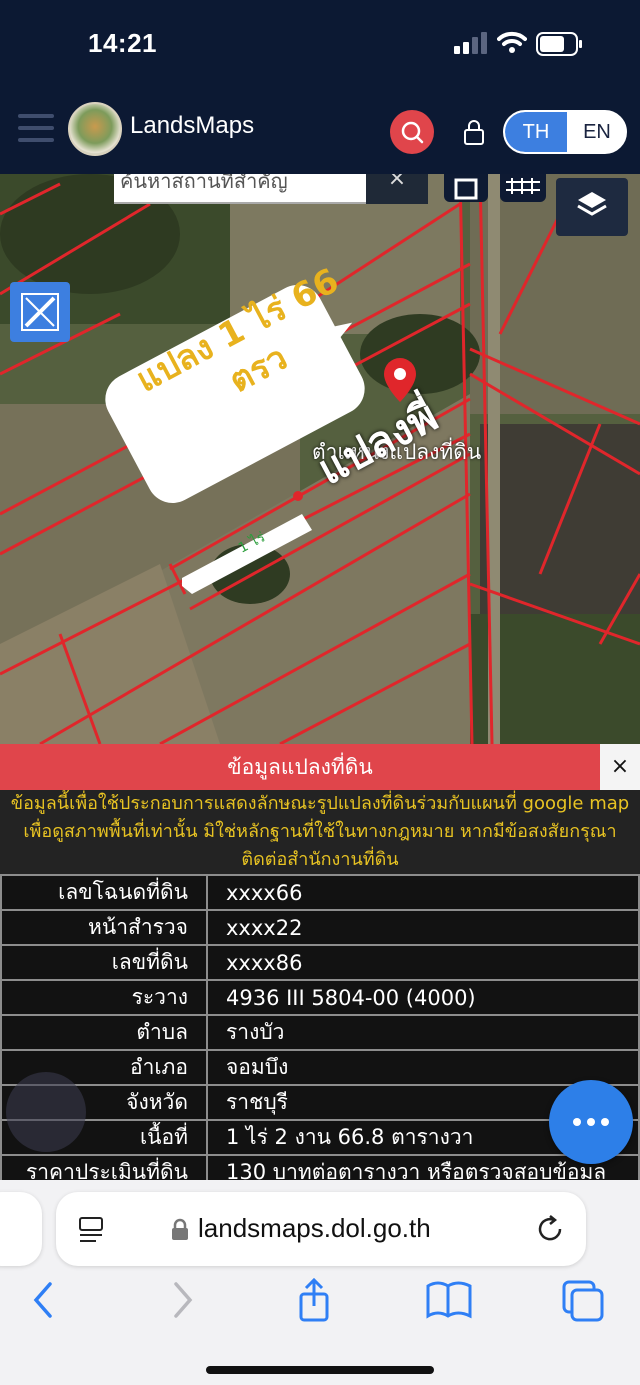  Describe the element at coordinates (423, 1032) in the screenshot. I see `info-row-value: รางบัว` at that location.